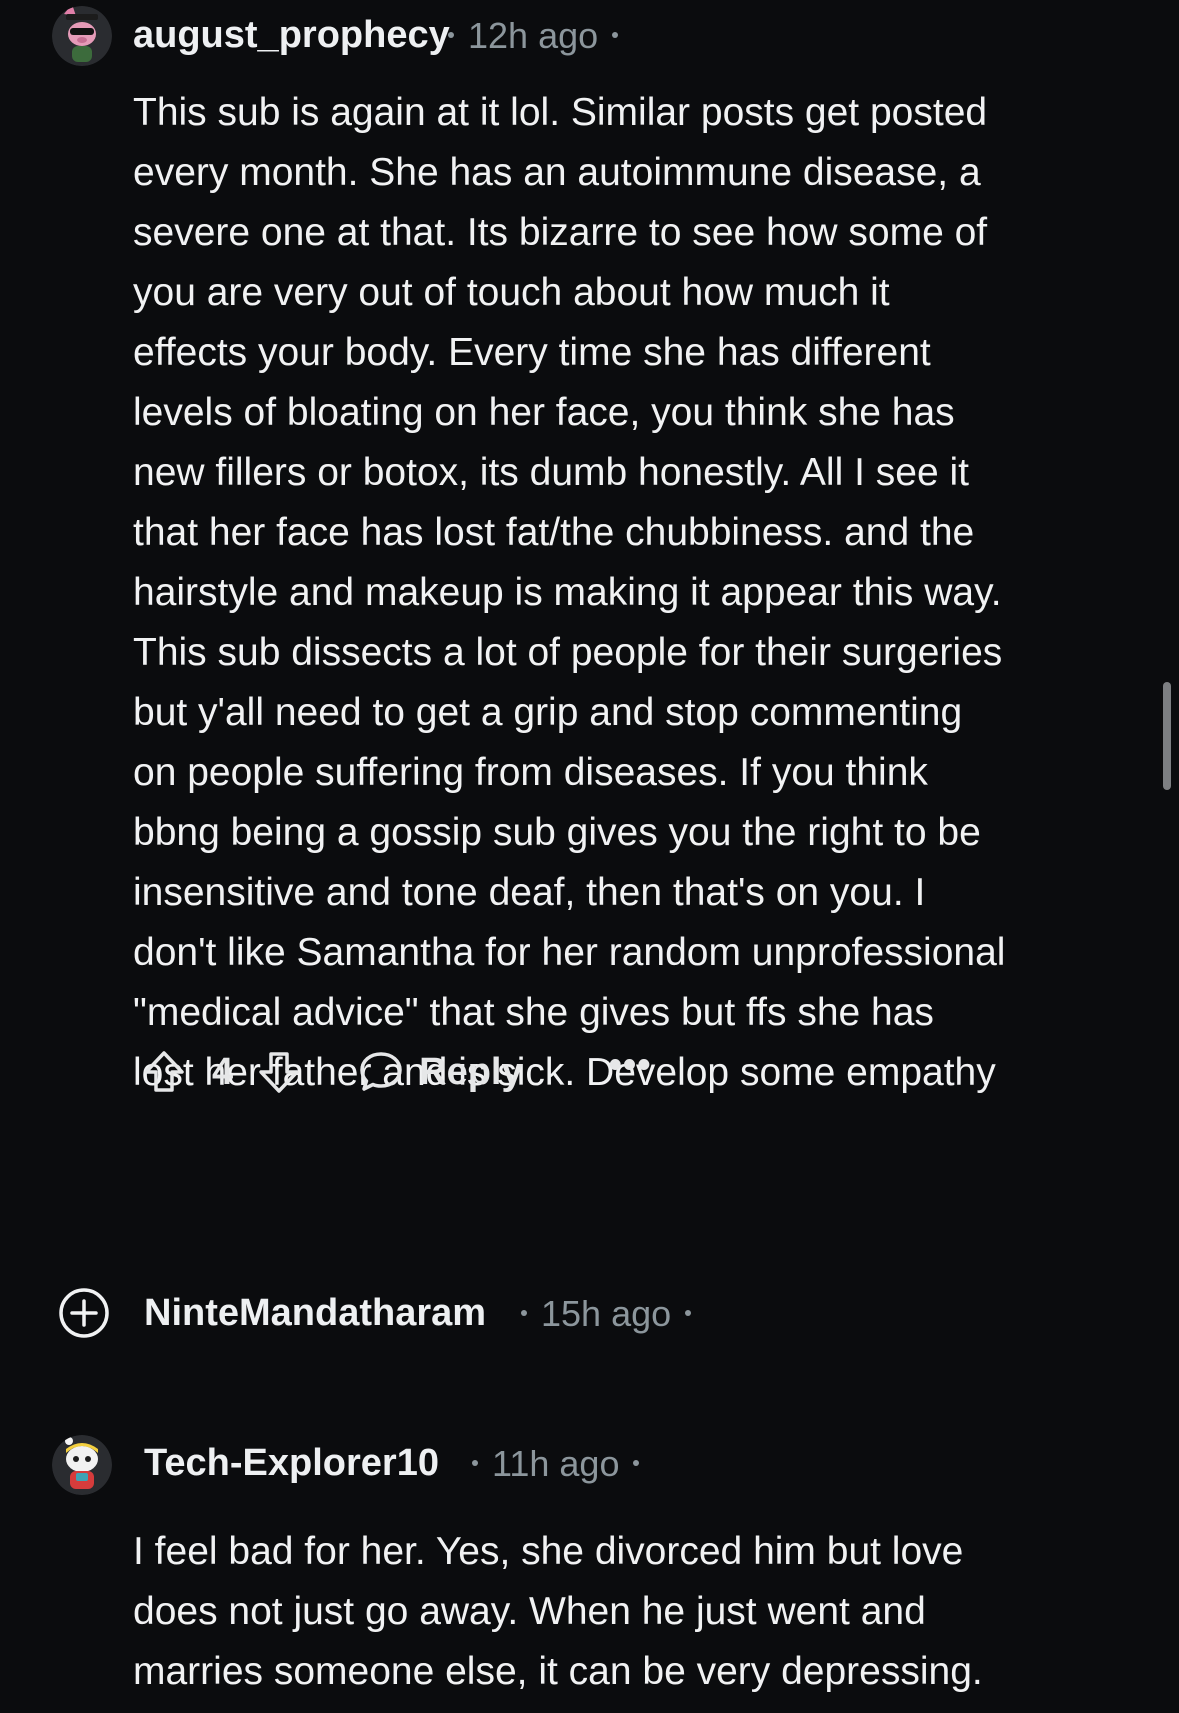 This screenshot has height=1713, width=1179. I want to click on comment-username: Tech-Explorer10, so click(291, 1463).